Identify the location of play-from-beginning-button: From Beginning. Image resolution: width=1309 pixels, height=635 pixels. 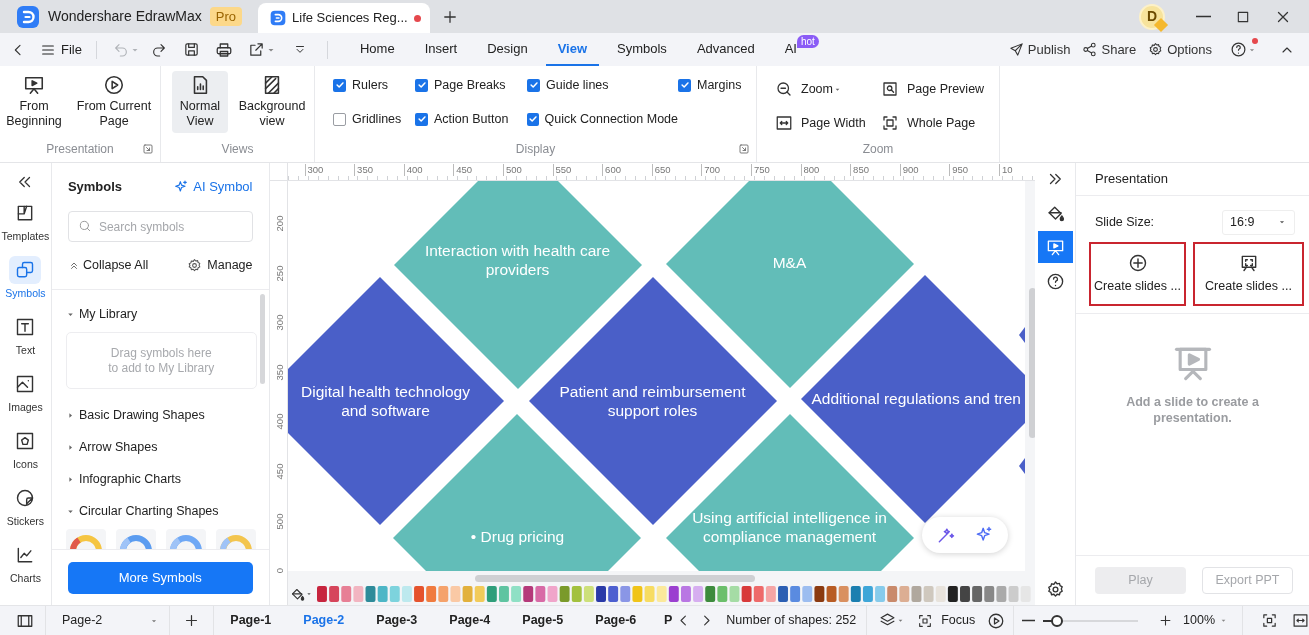
(34, 101).